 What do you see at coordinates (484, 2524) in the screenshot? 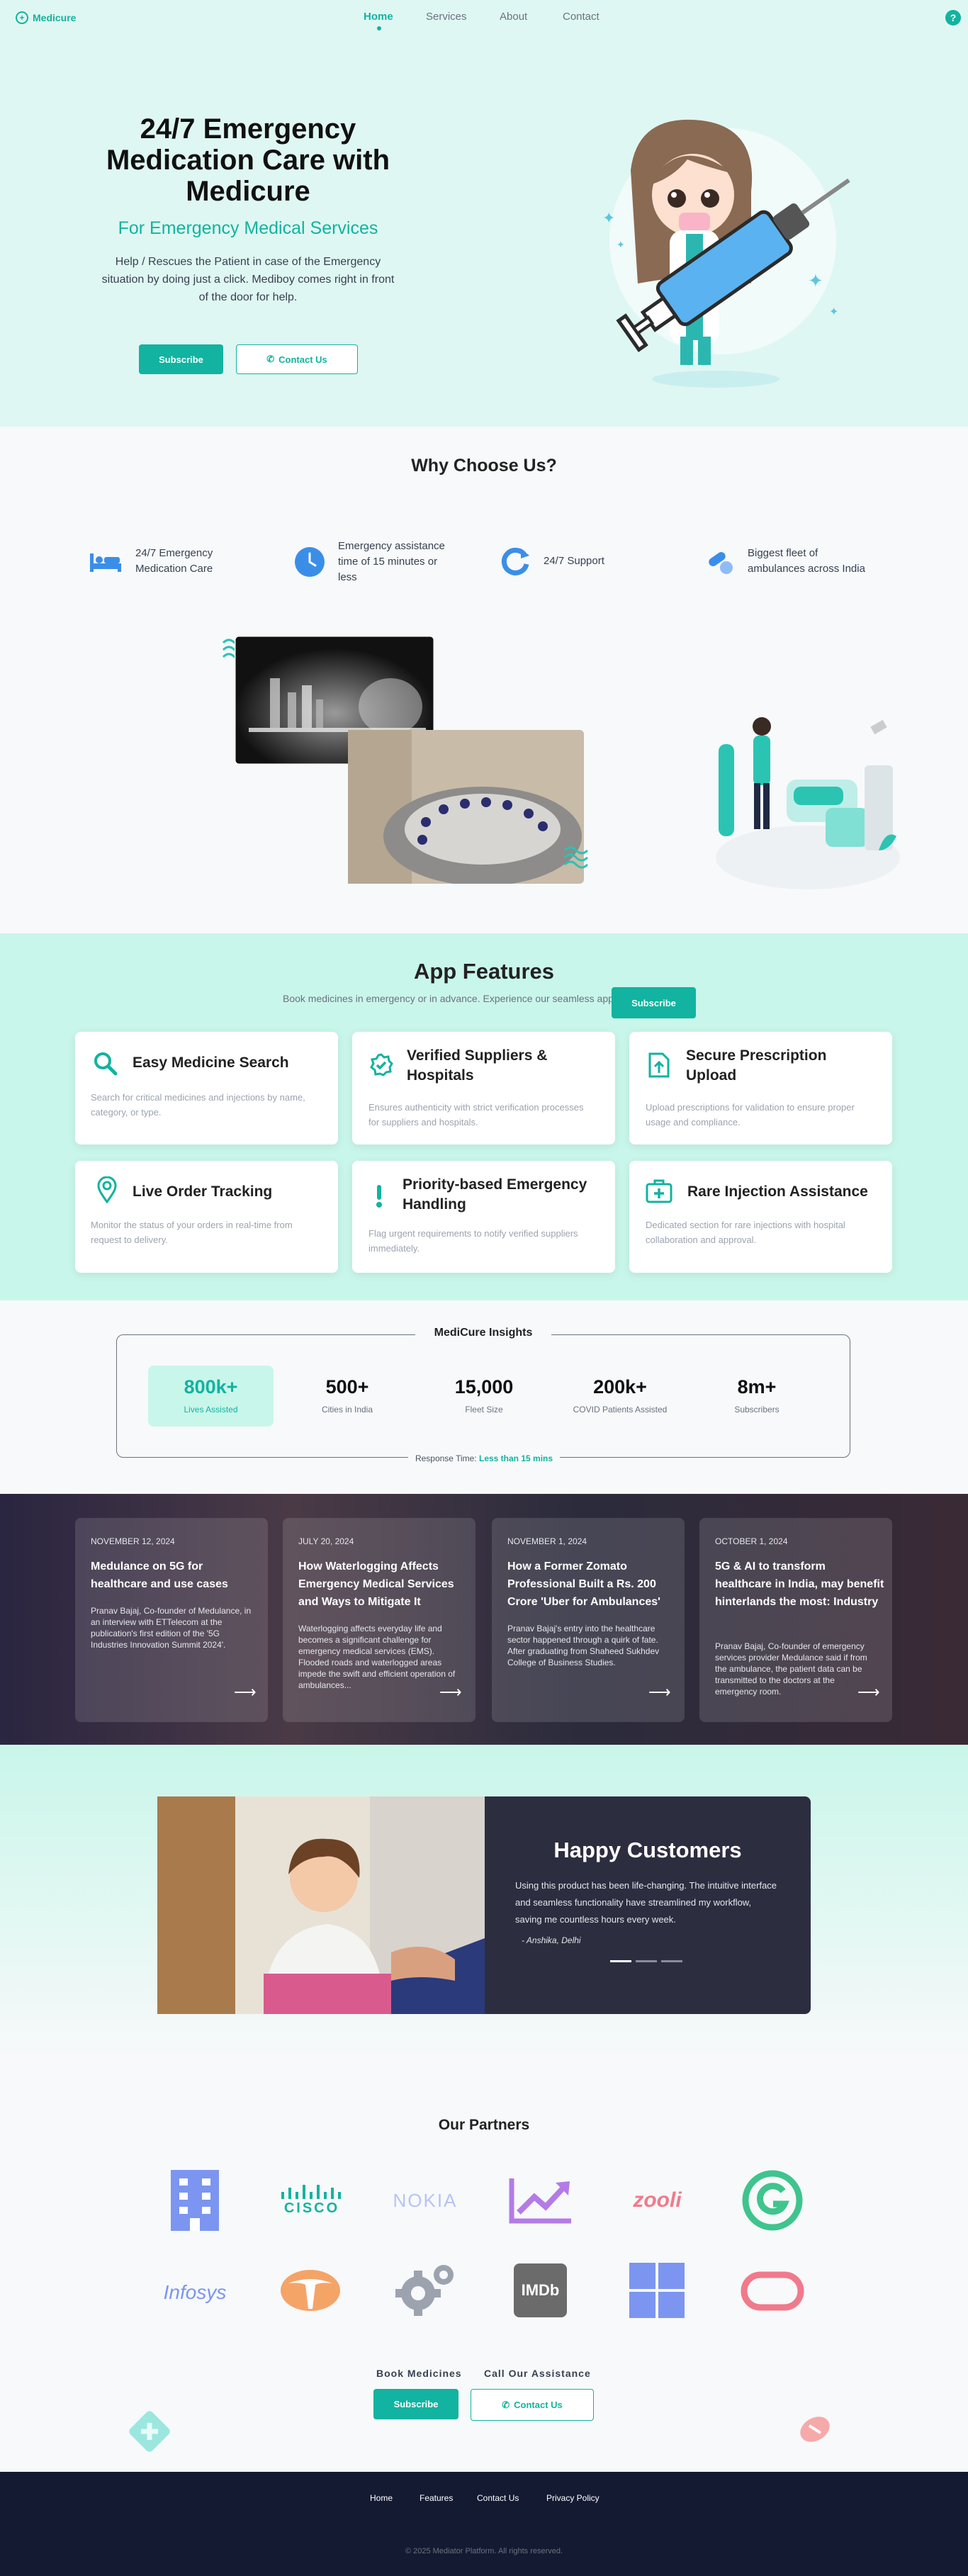
I see `footer` at bounding box center [484, 2524].